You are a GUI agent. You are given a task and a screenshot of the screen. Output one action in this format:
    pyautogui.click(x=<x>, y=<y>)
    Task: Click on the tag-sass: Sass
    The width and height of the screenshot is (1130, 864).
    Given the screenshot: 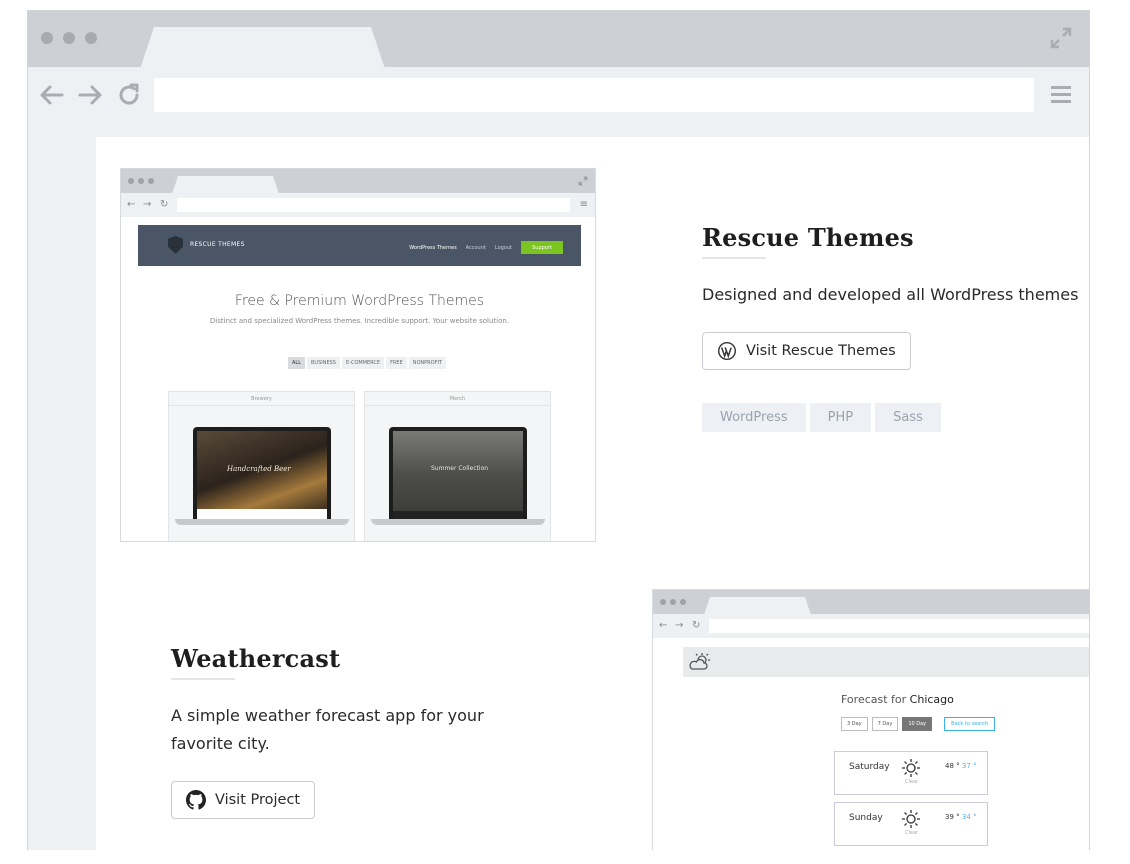 What is the action you would take?
    pyautogui.click(x=908, y=417)
    